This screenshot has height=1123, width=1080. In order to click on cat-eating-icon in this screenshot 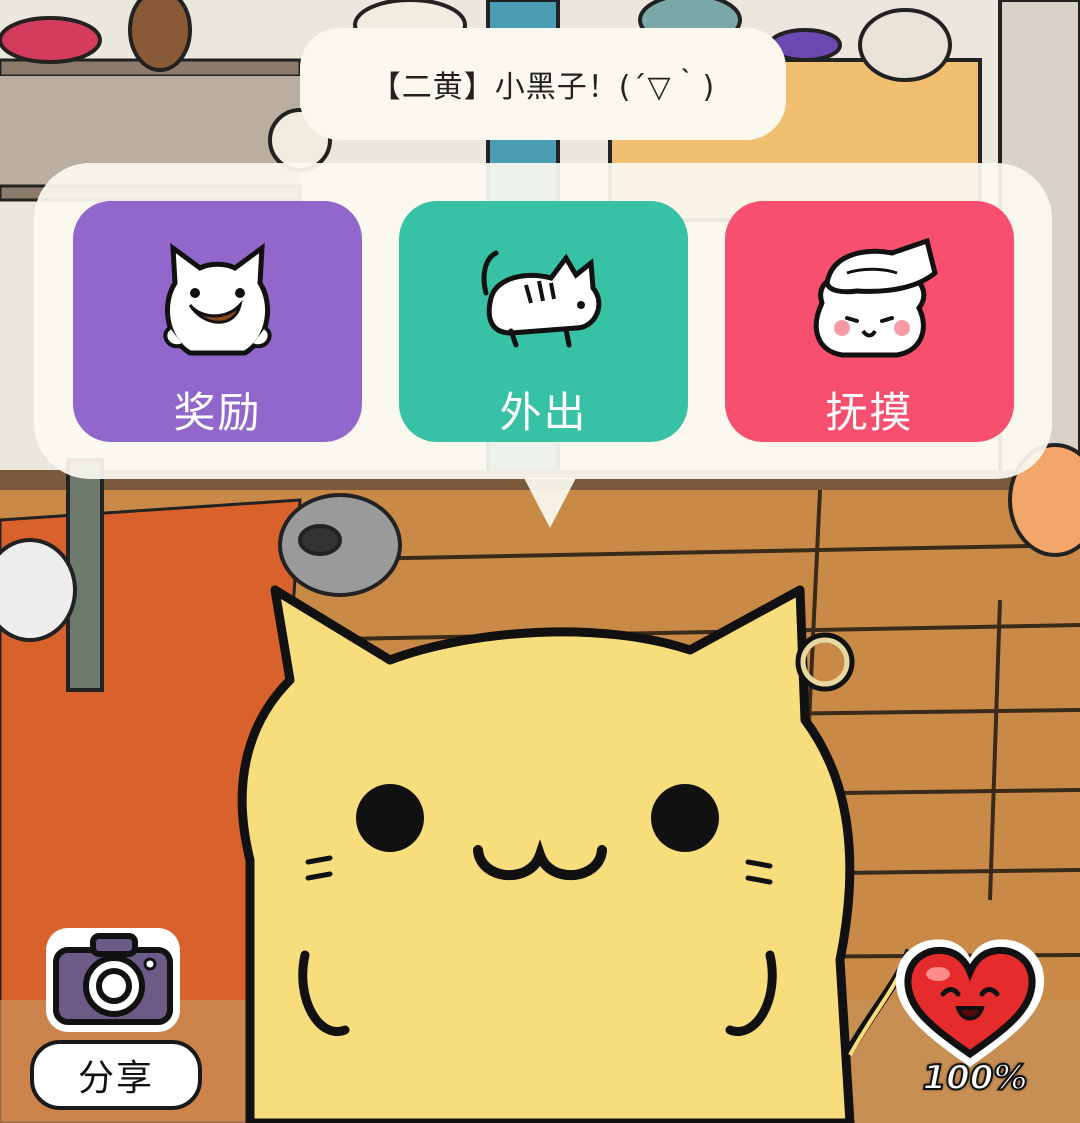, I will do `click(217, 299)`.